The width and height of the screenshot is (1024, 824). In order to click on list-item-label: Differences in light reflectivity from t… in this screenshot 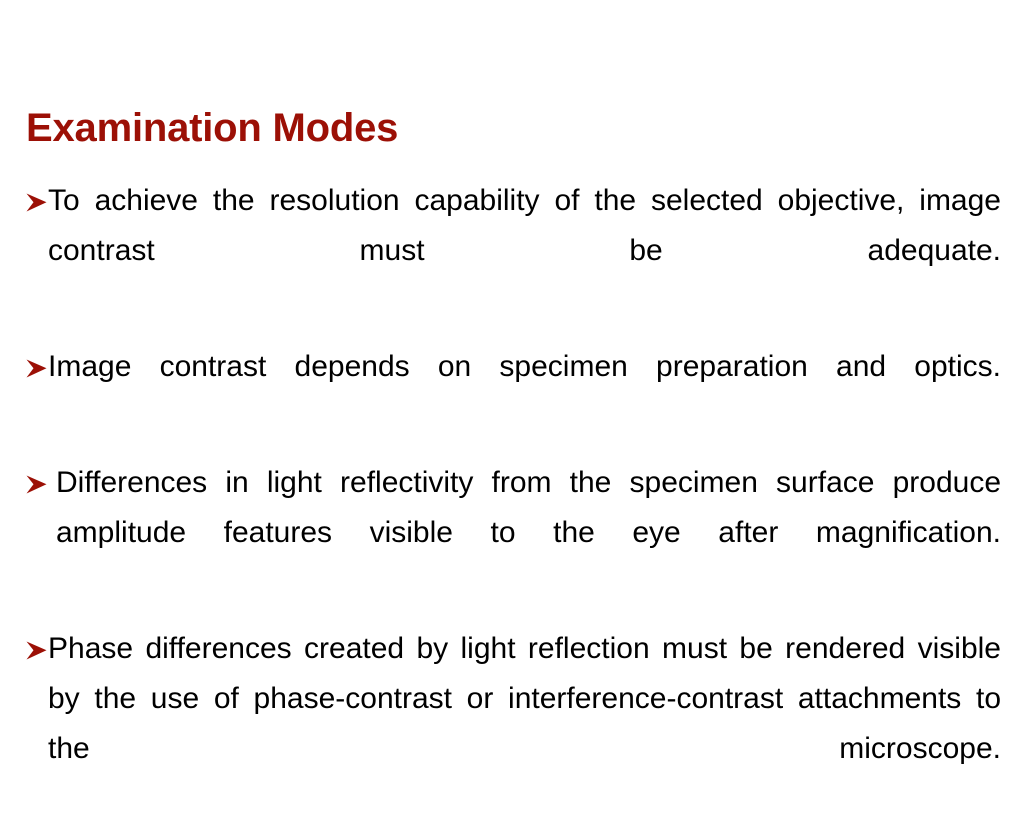, I will do `click(528, 507)`.